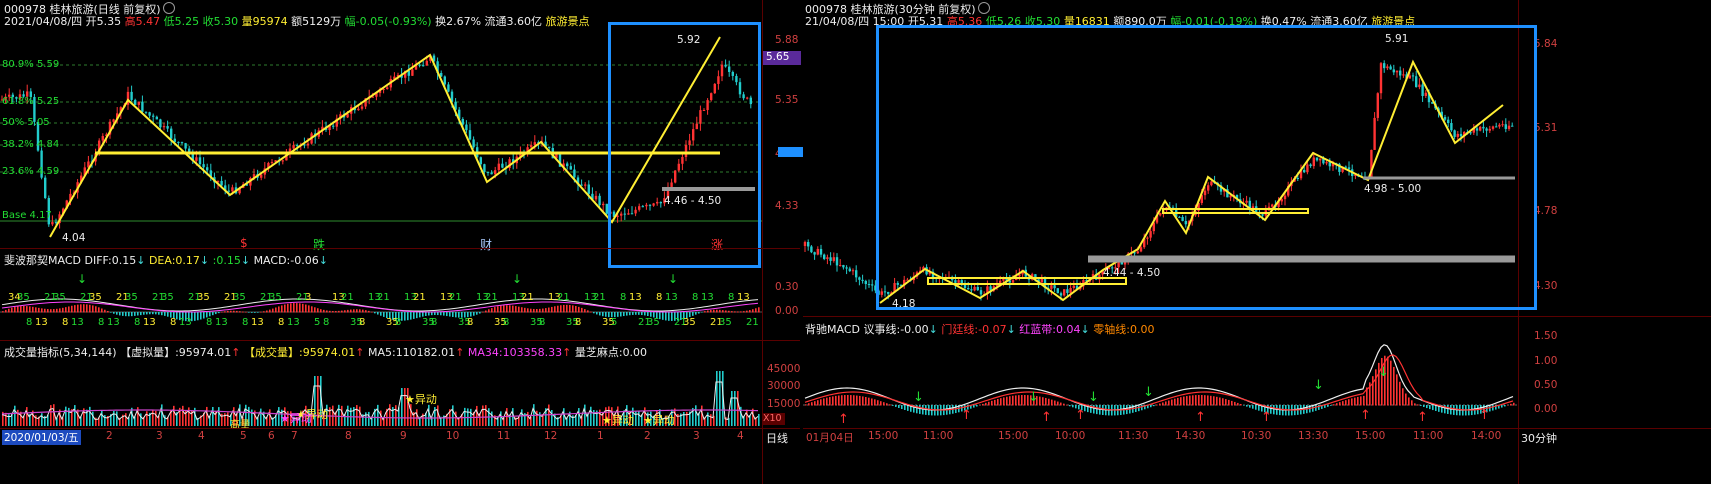 The width and height of the screenshot is (1711, 484). Describe the element at coordinates (1539, 438) in the screenshot. I see `period-label: 30分钟` at that location.